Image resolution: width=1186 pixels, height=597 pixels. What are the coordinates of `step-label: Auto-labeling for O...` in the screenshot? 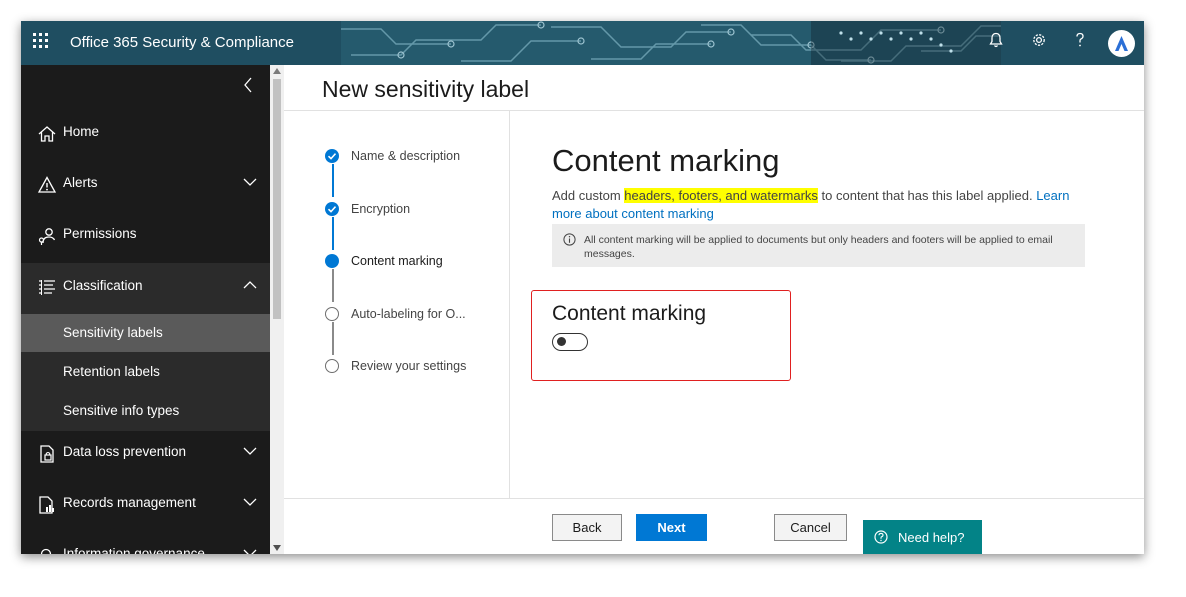 It's located at (408, 314).